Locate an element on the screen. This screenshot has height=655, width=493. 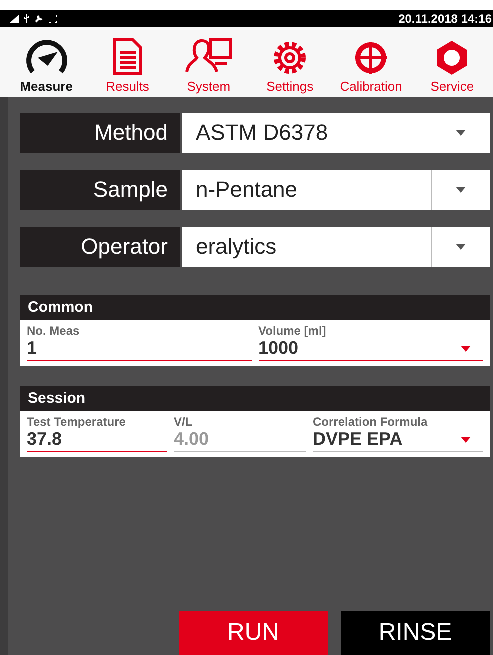
selector-label: Operator is located at coordinates (100, 247).